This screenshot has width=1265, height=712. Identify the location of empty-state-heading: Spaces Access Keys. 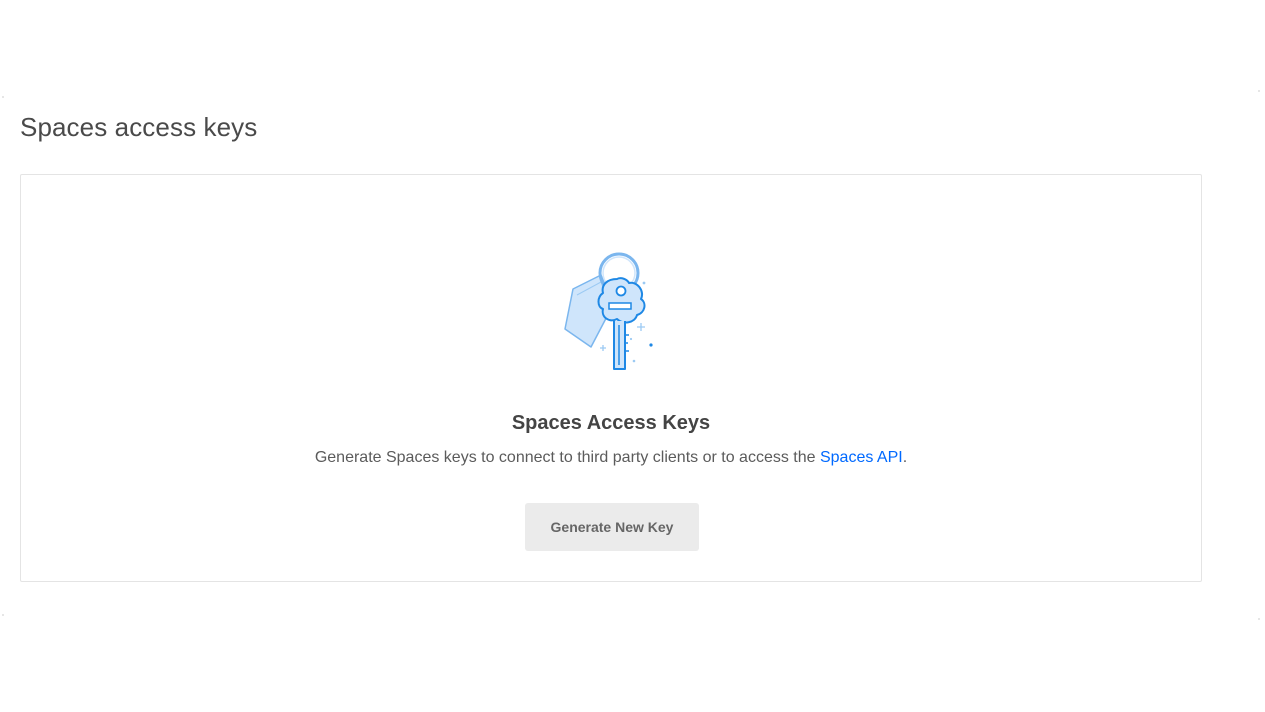
(611, 423).